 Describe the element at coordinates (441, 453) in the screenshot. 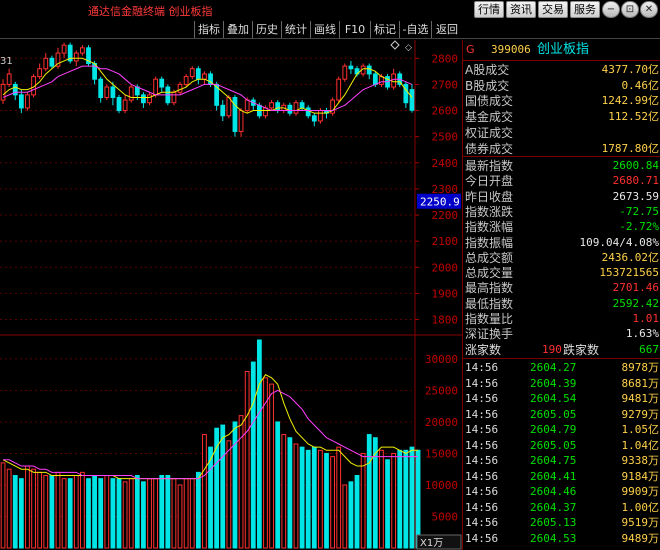

I see `volume-axis-label: 15000` at that location.